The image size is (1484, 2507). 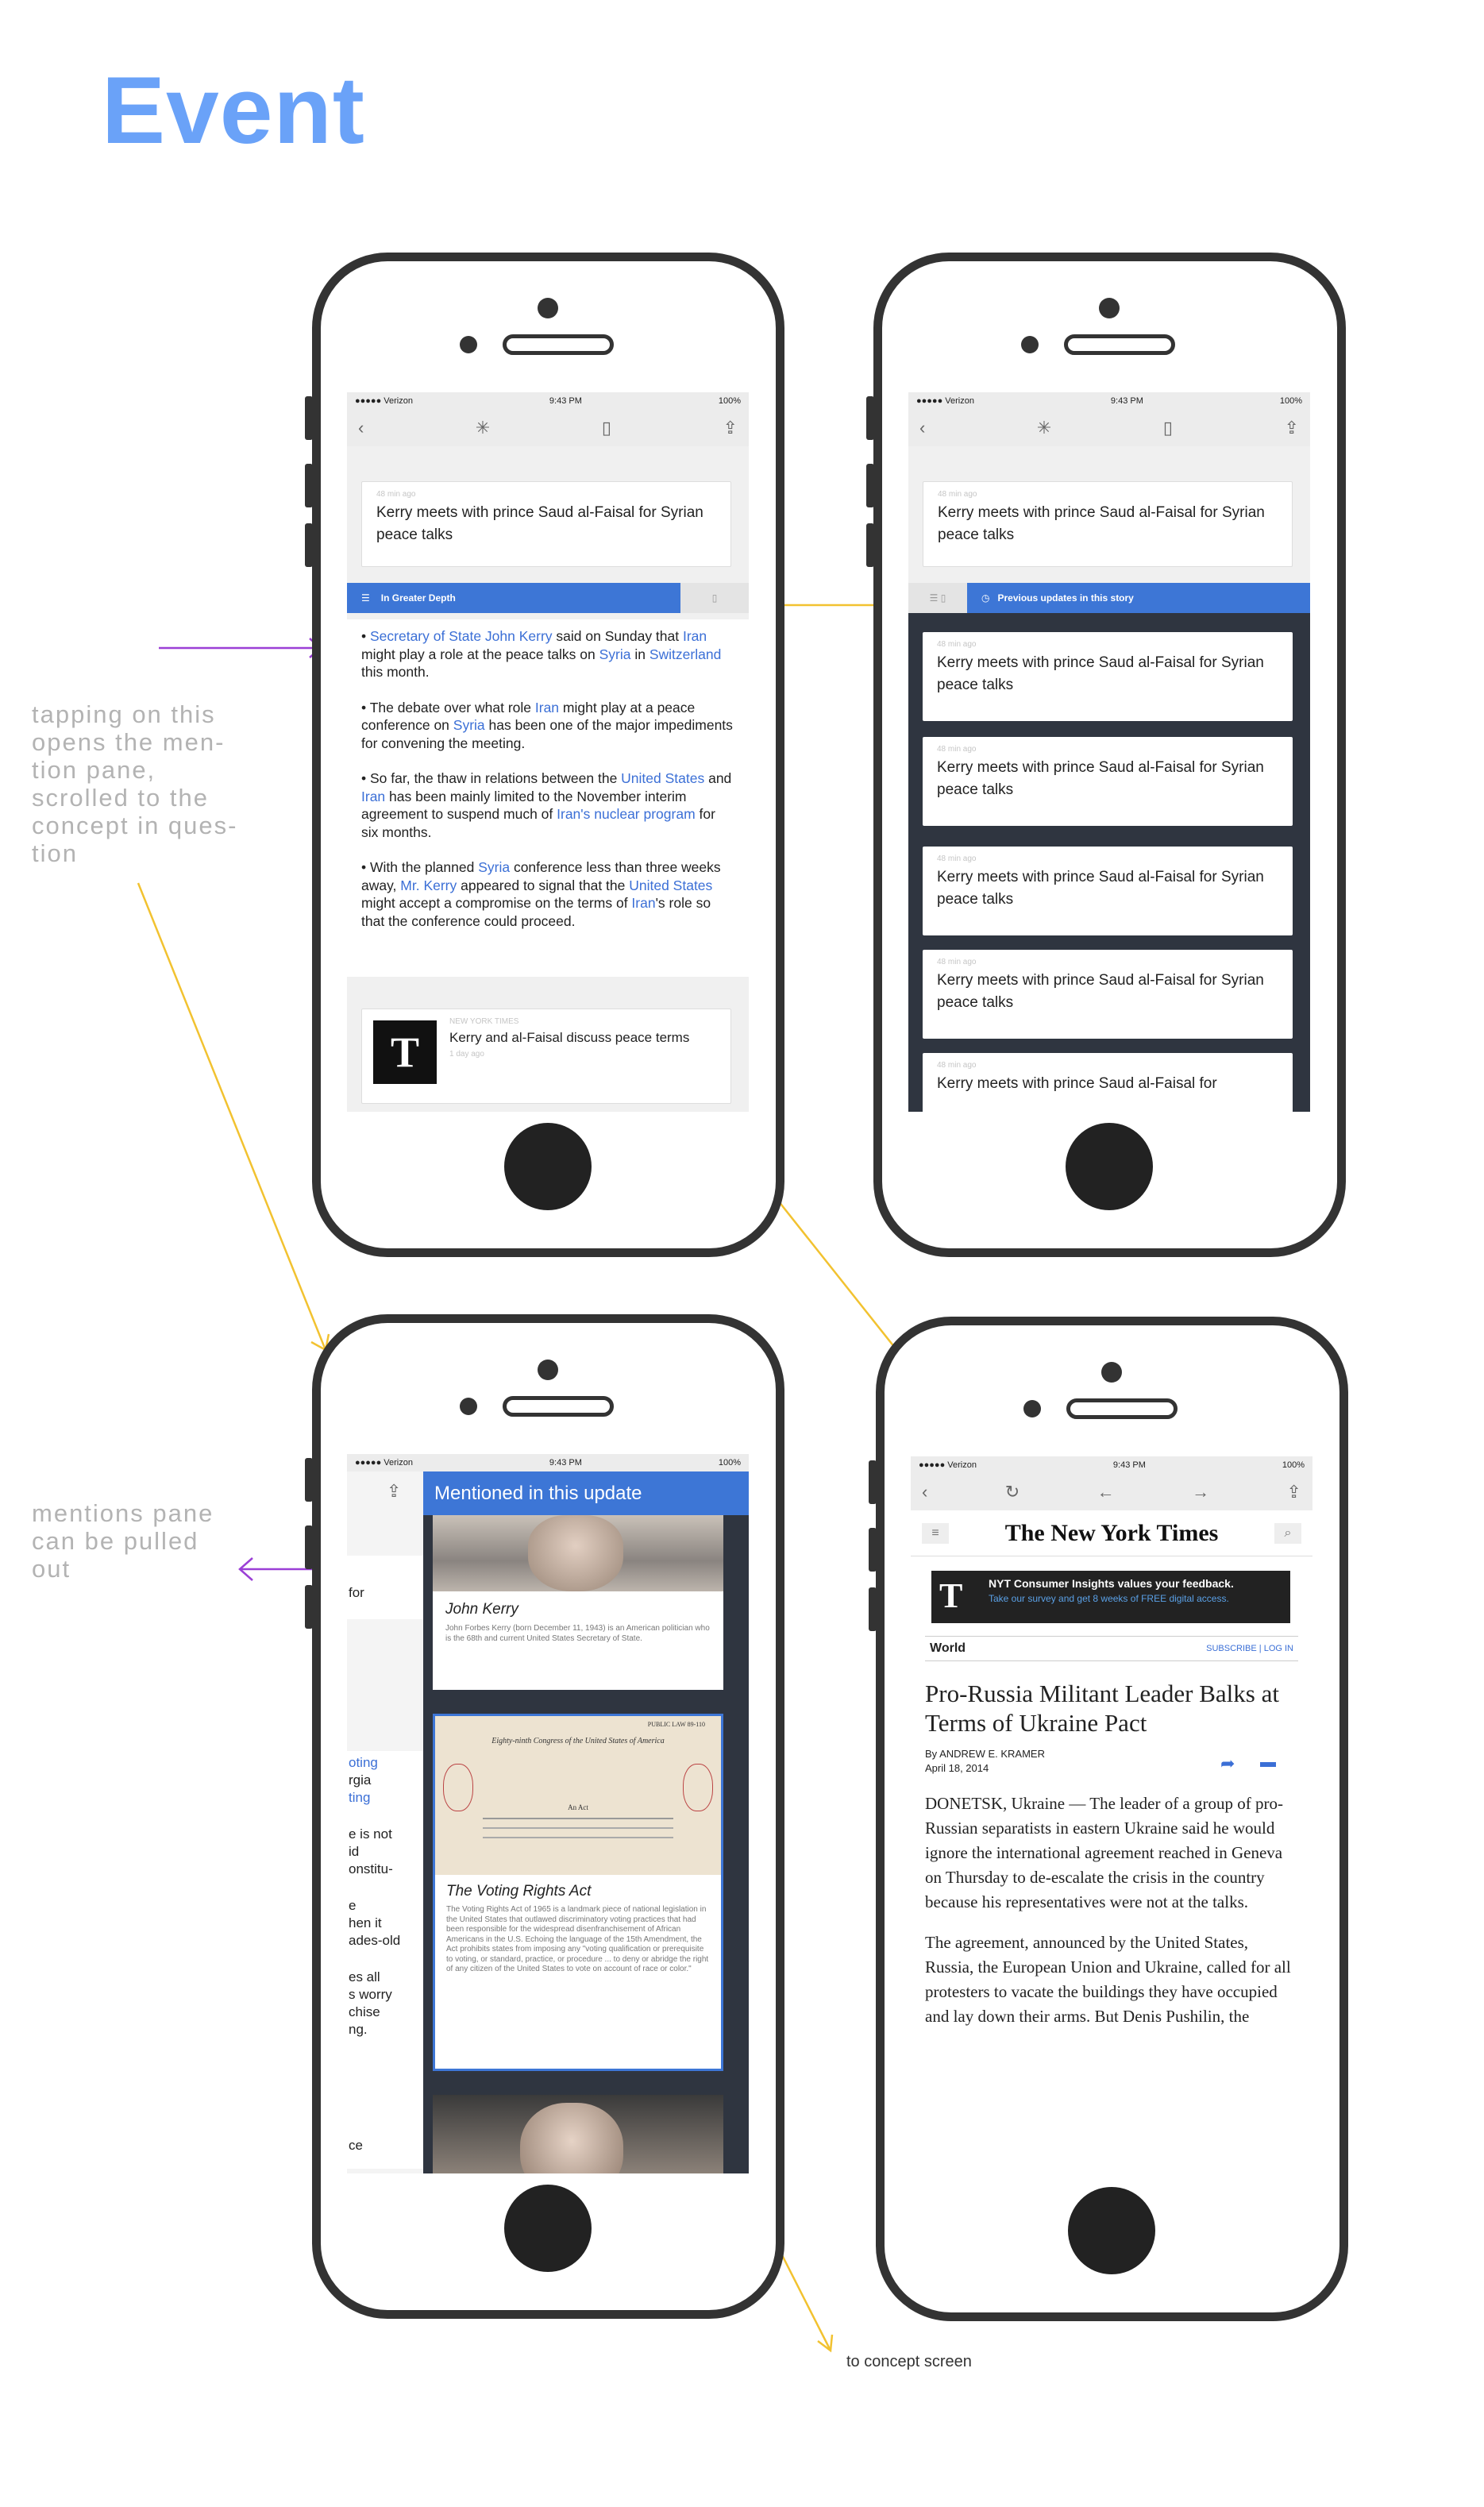 What do you see at coordinates (1232, 1648) in the screenshot?
I see `subscribe-link: SUBSCRIBE` at bounding box center [1232, 1648].